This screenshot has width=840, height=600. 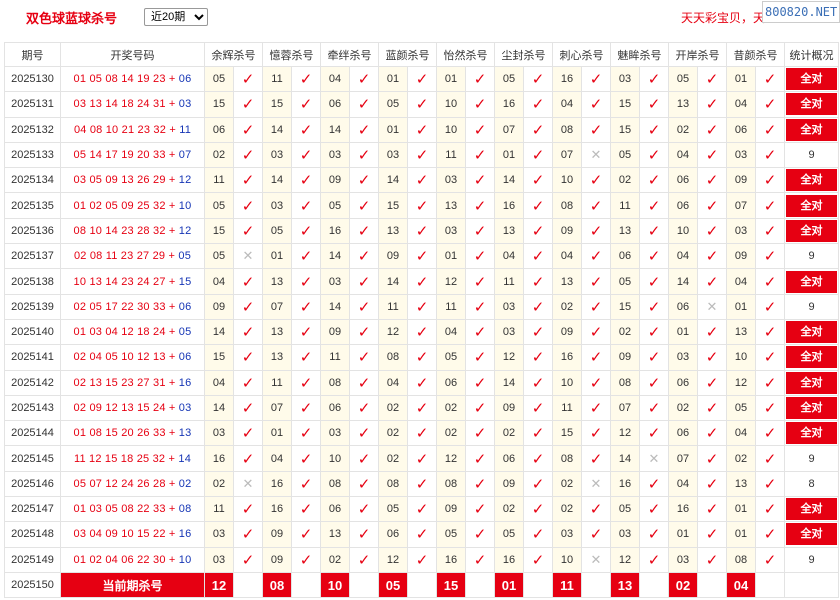 I want to click on blue-ball: 10, so click(x=185, y=559).